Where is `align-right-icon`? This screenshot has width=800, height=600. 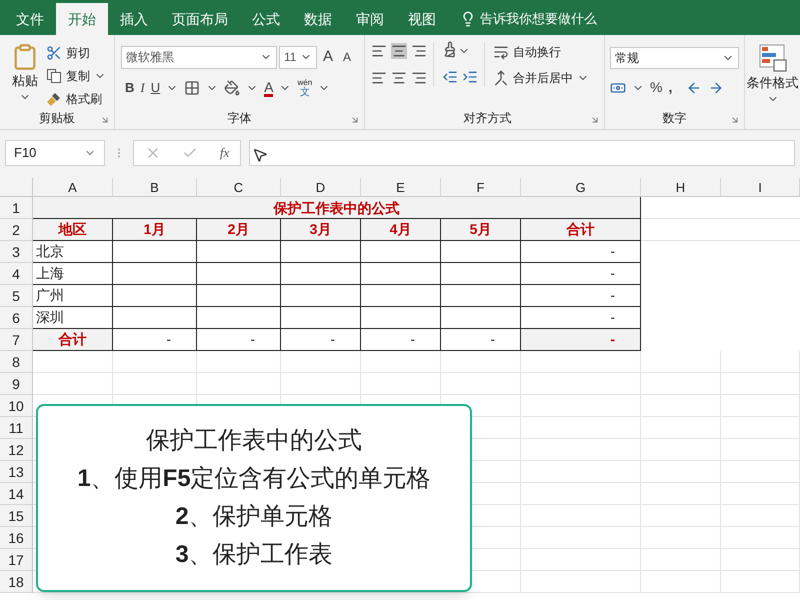 align-right-icon is located at coordinates (419, 78).